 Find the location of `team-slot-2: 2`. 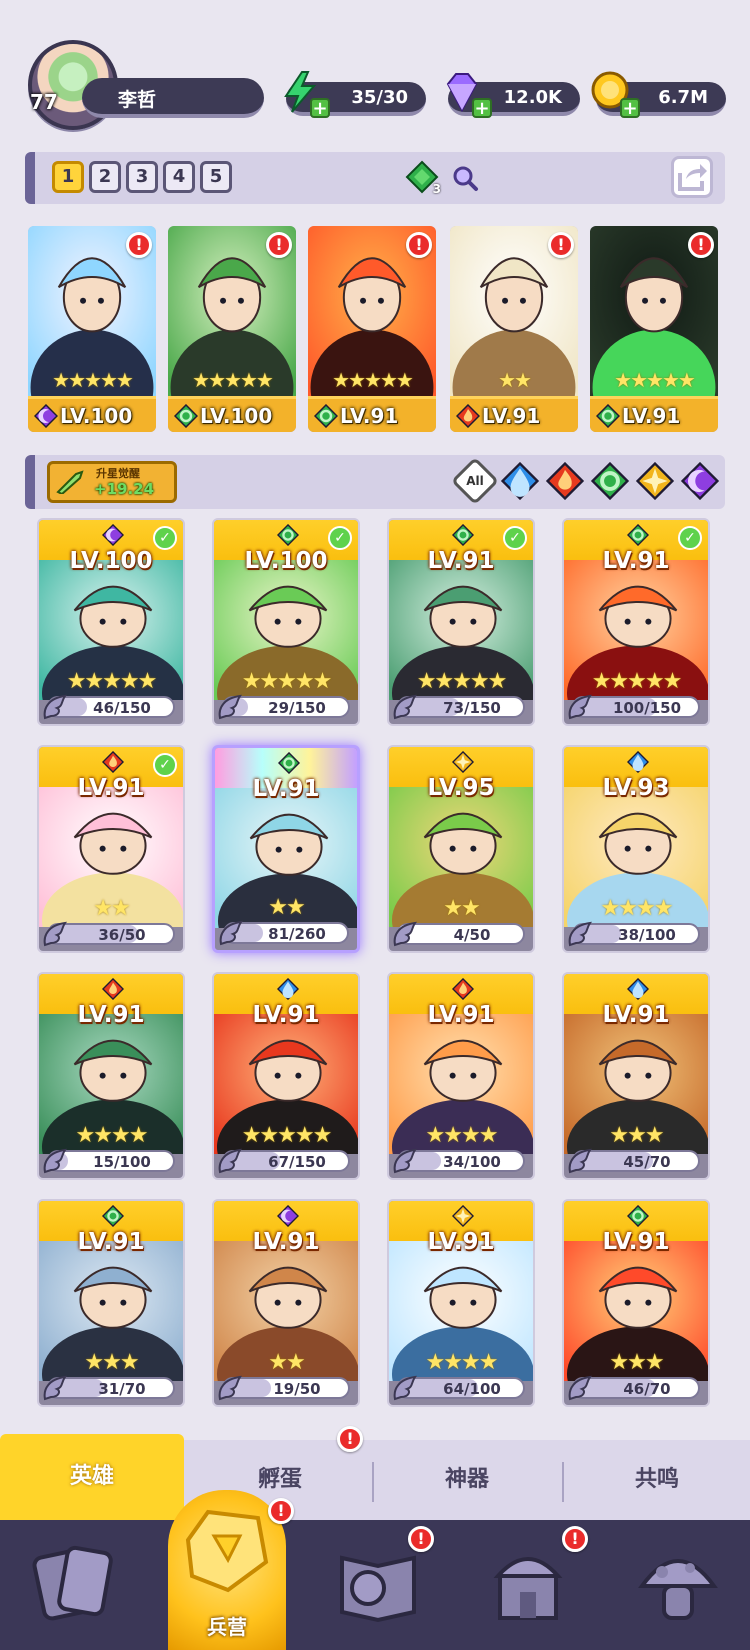

team-slot-2: 2 is located at coordinates (105, 177).